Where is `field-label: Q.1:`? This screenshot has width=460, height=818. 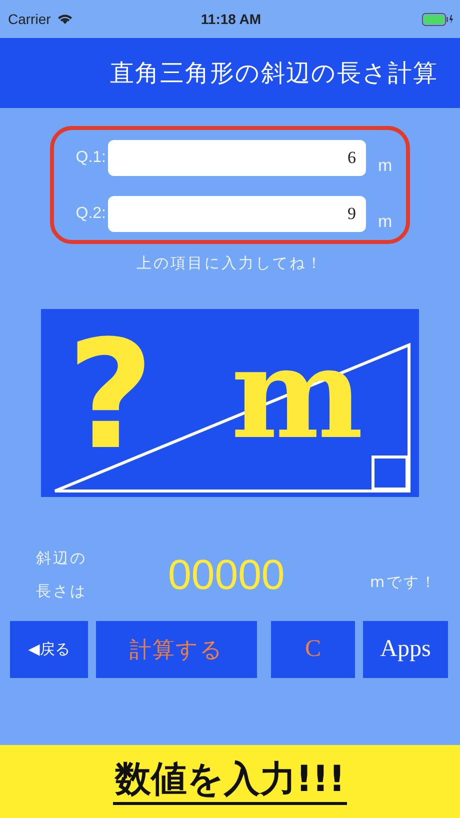 field-label: Q.1: is located at coordinates (90, 158).